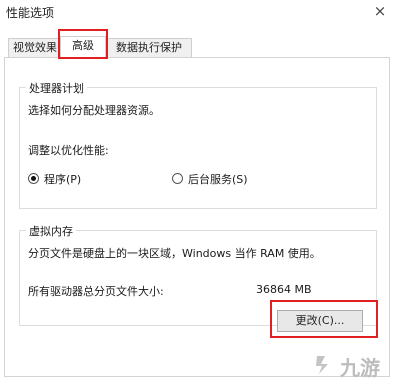 The height and width of the screenshot is (388, 398). Describe the element at coordinates (284, 289) in the screenshot. I see `total-paging-file-value: 36864 MB` at that location.